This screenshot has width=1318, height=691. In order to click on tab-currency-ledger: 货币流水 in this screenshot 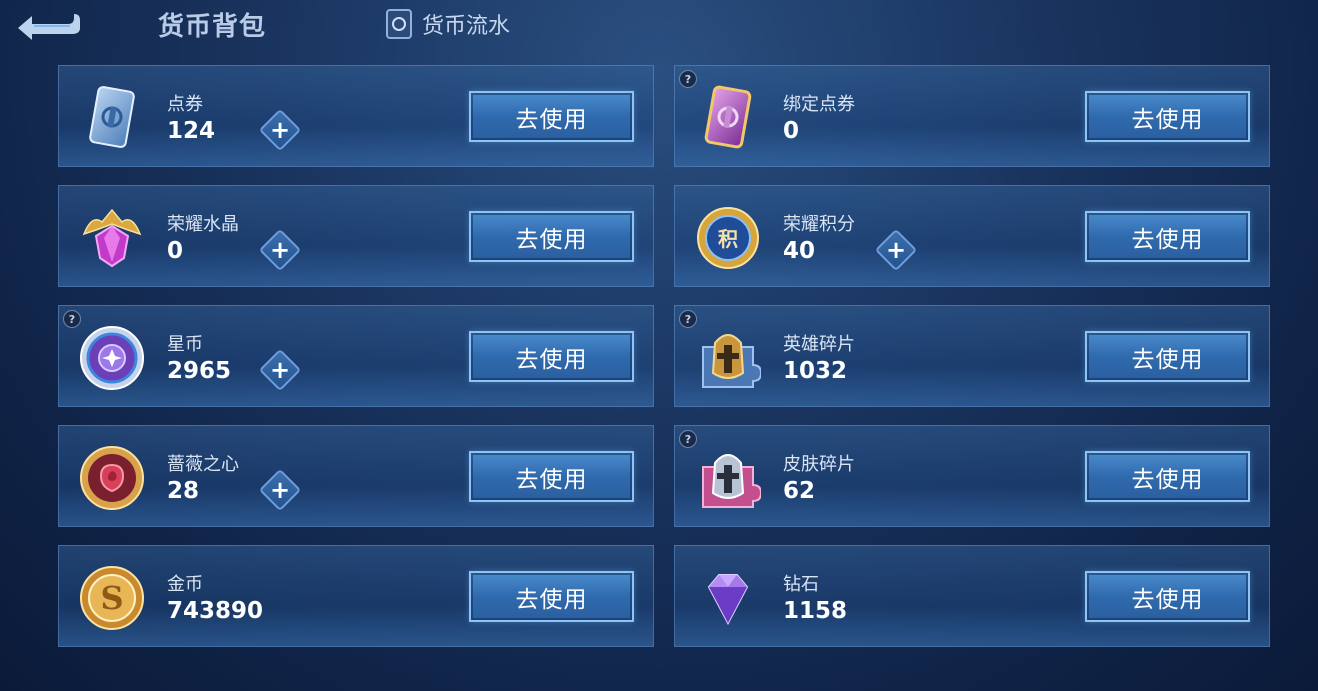, I will do `click(448, 24)`.